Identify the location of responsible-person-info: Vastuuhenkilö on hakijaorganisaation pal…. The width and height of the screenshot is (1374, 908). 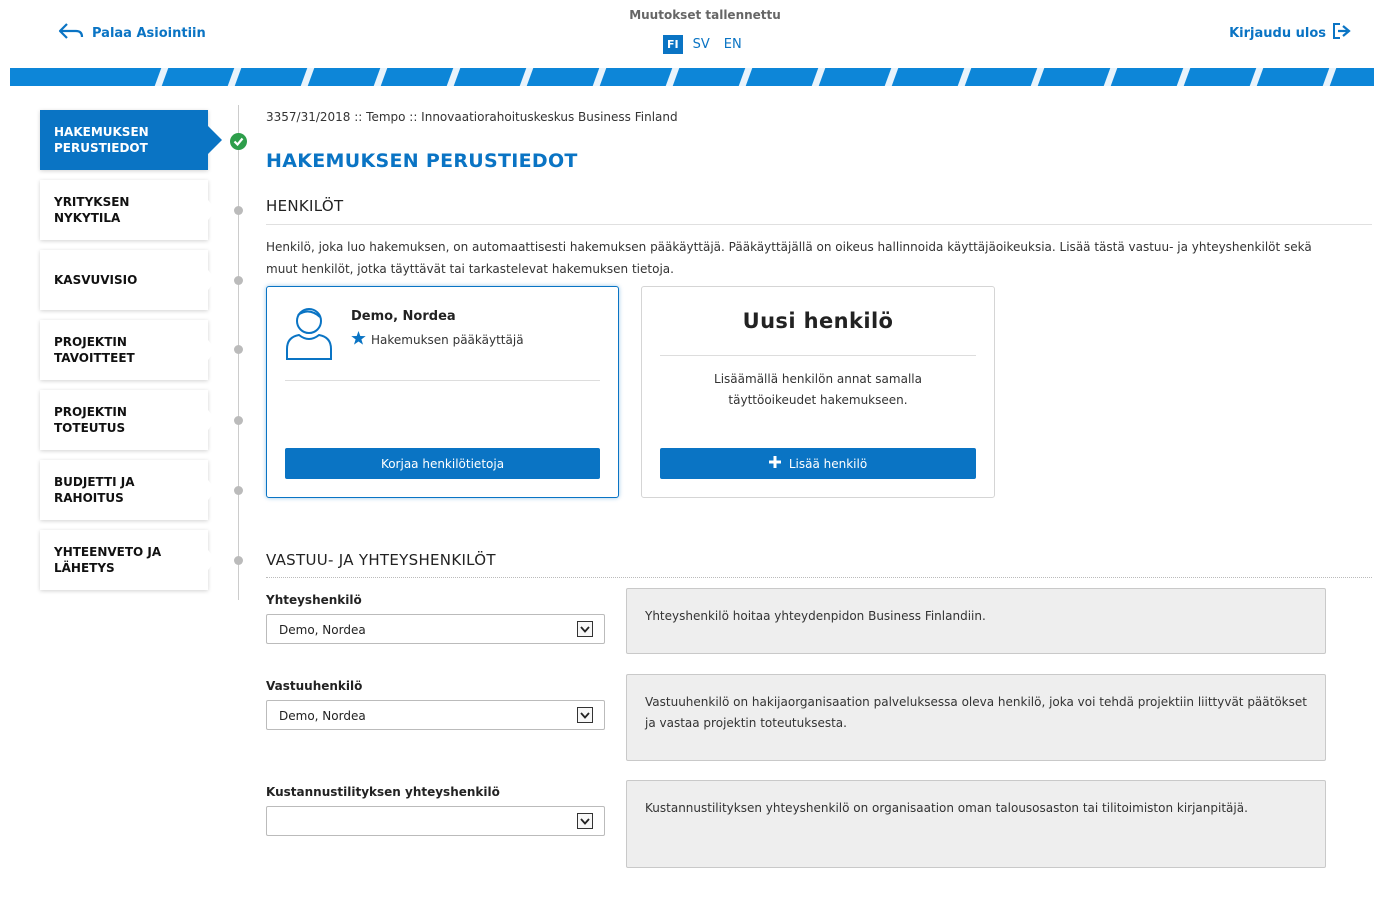
(976, 717).